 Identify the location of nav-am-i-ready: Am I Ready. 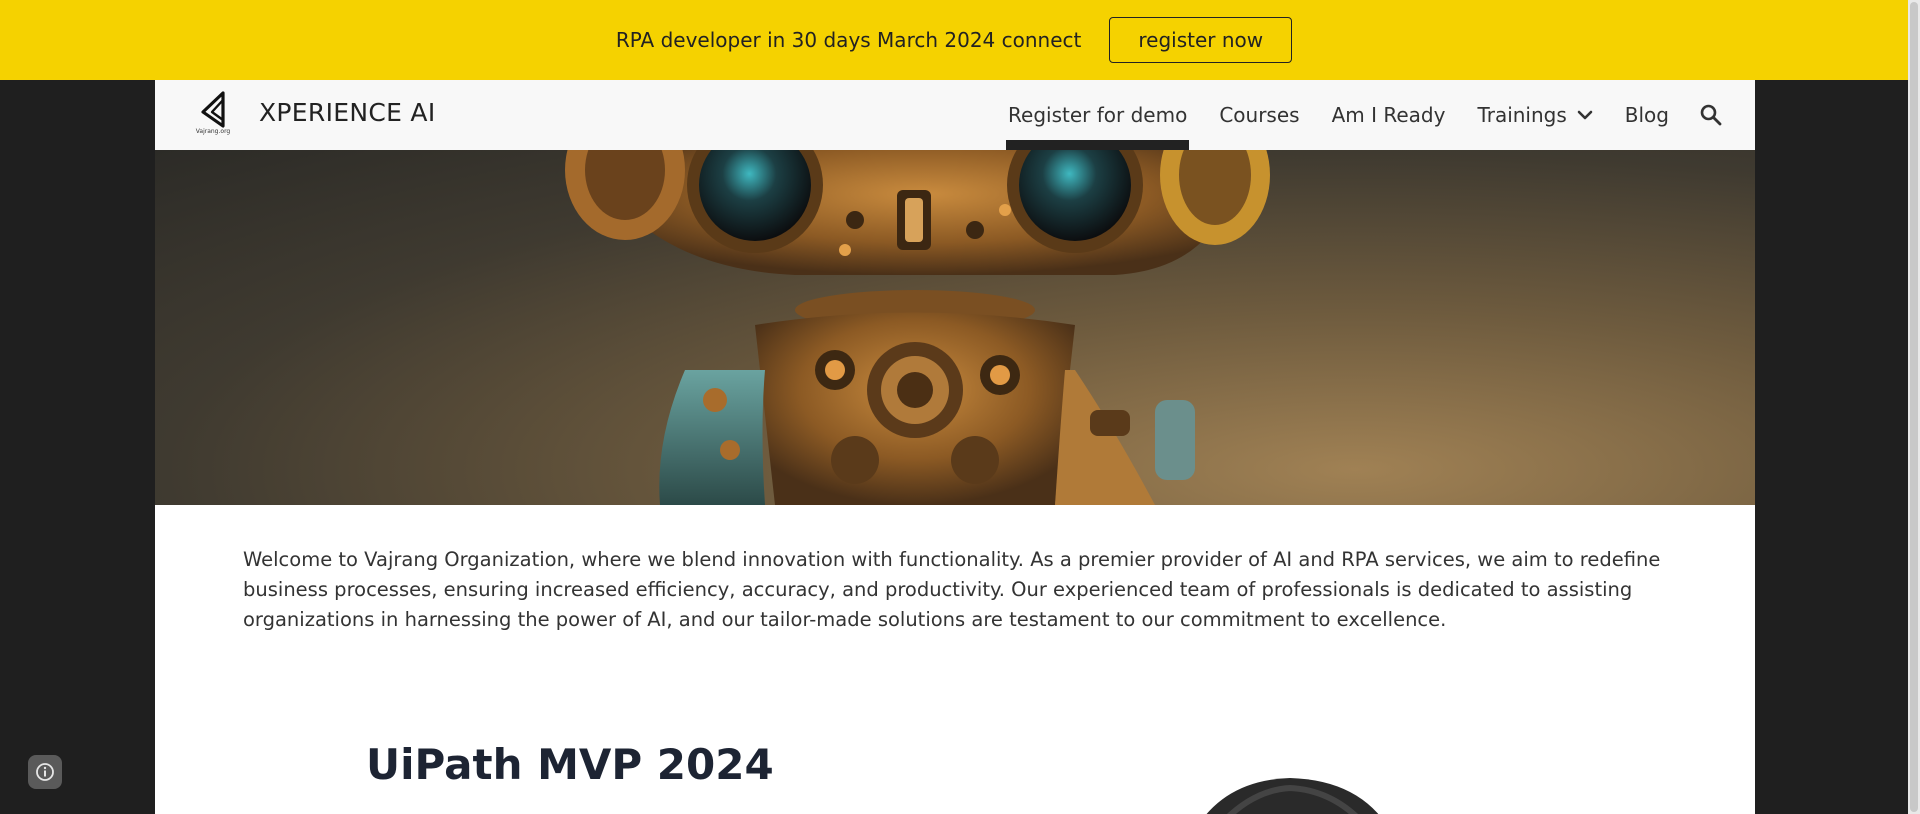
(1389, 115).